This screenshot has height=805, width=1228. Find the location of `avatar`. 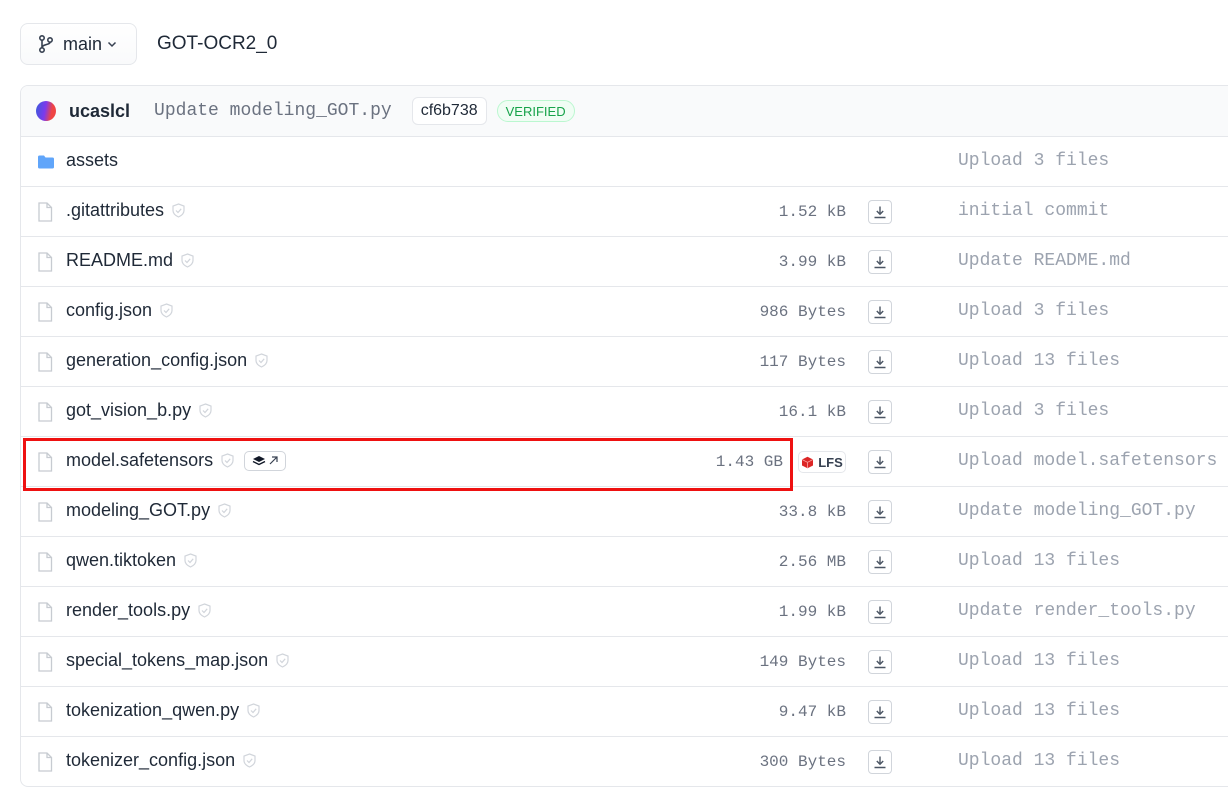

avatar is located at coordinates (46, 111).